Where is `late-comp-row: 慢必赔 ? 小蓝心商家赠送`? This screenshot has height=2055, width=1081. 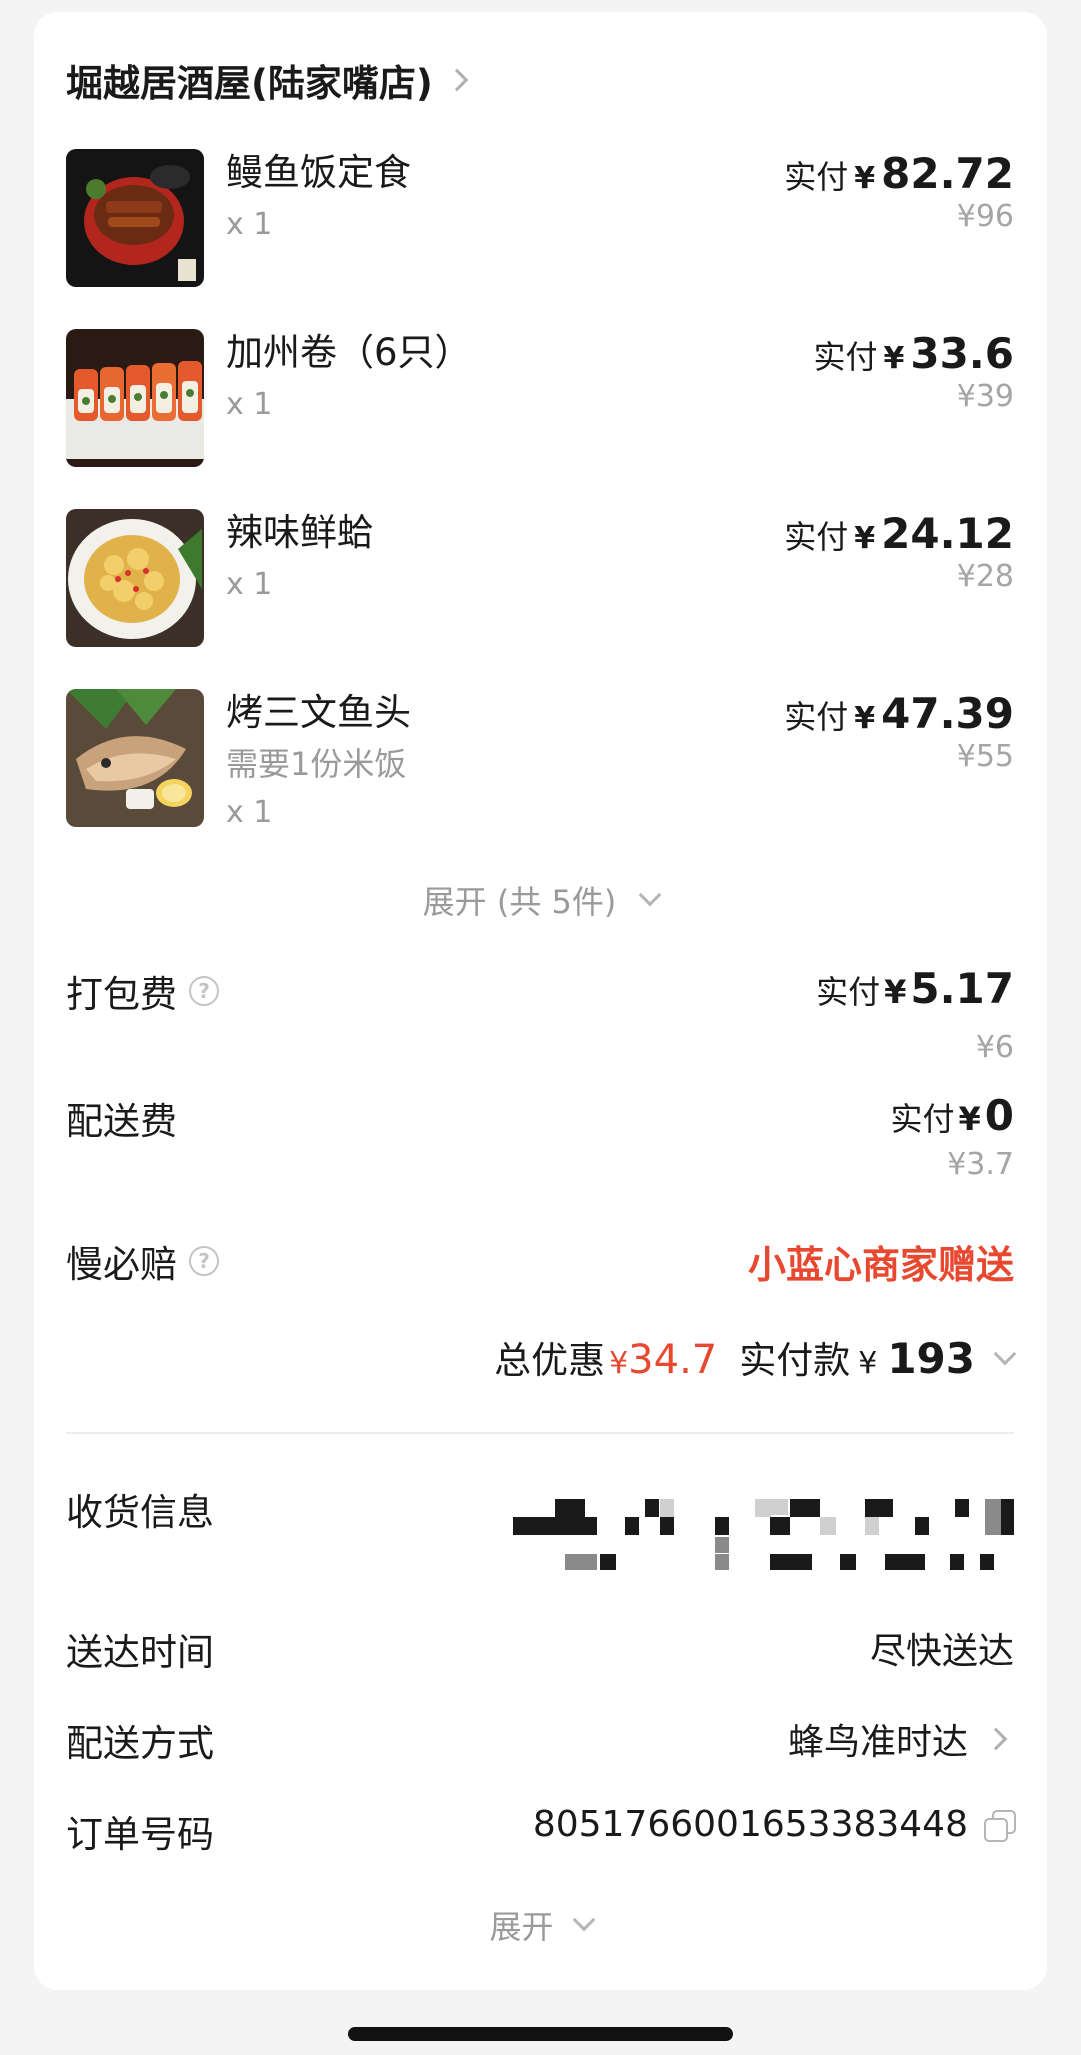
late-comp-row: 慢必赔 ? 小蓝心商家赠送 is located at coordinates (540, 1262).